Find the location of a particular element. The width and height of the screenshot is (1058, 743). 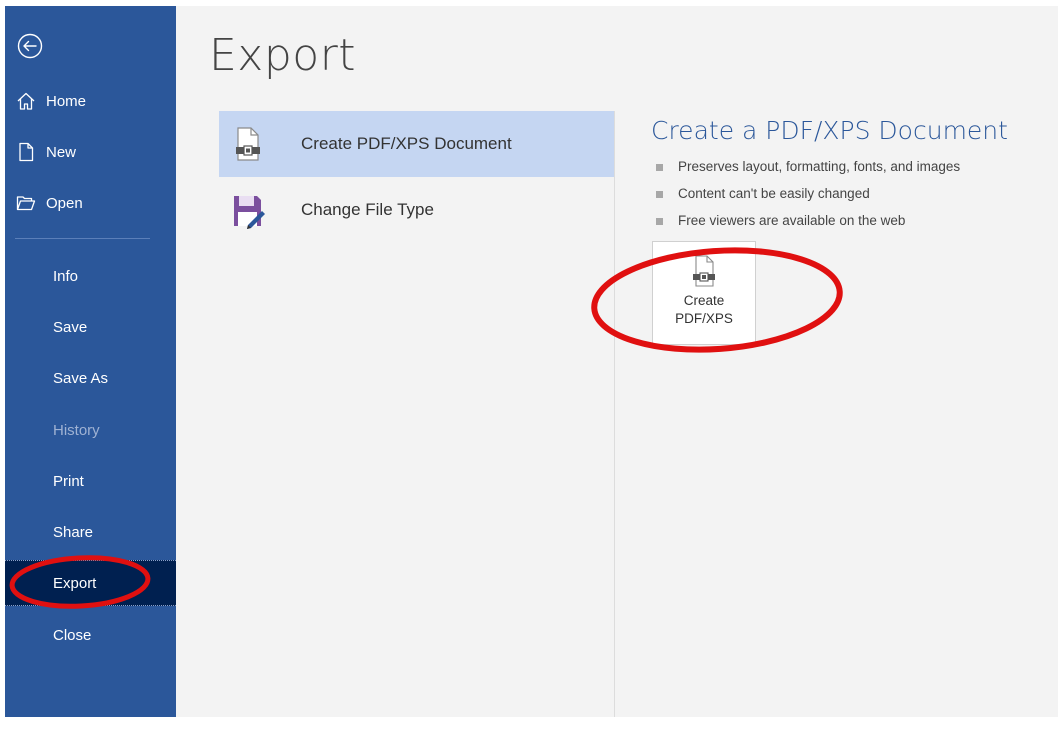

sidebar-item-save-as: Save As is located at coordinates (90, 378).